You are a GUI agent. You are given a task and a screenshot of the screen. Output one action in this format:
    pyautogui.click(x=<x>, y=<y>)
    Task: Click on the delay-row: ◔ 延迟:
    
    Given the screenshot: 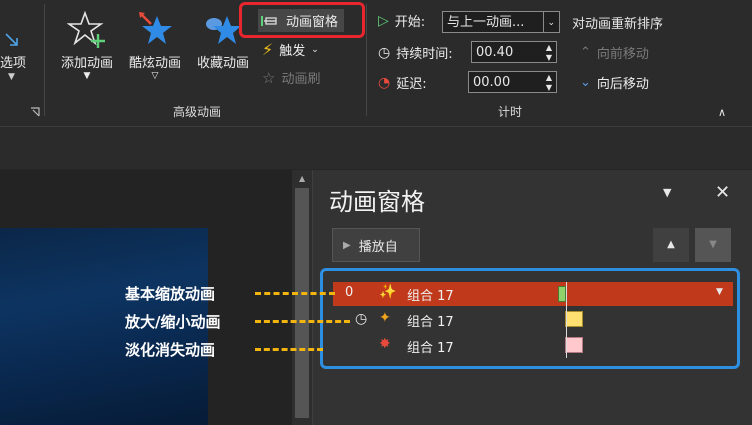 What is the action you would take?
    pyautogui.click(x=402, y=83)
    